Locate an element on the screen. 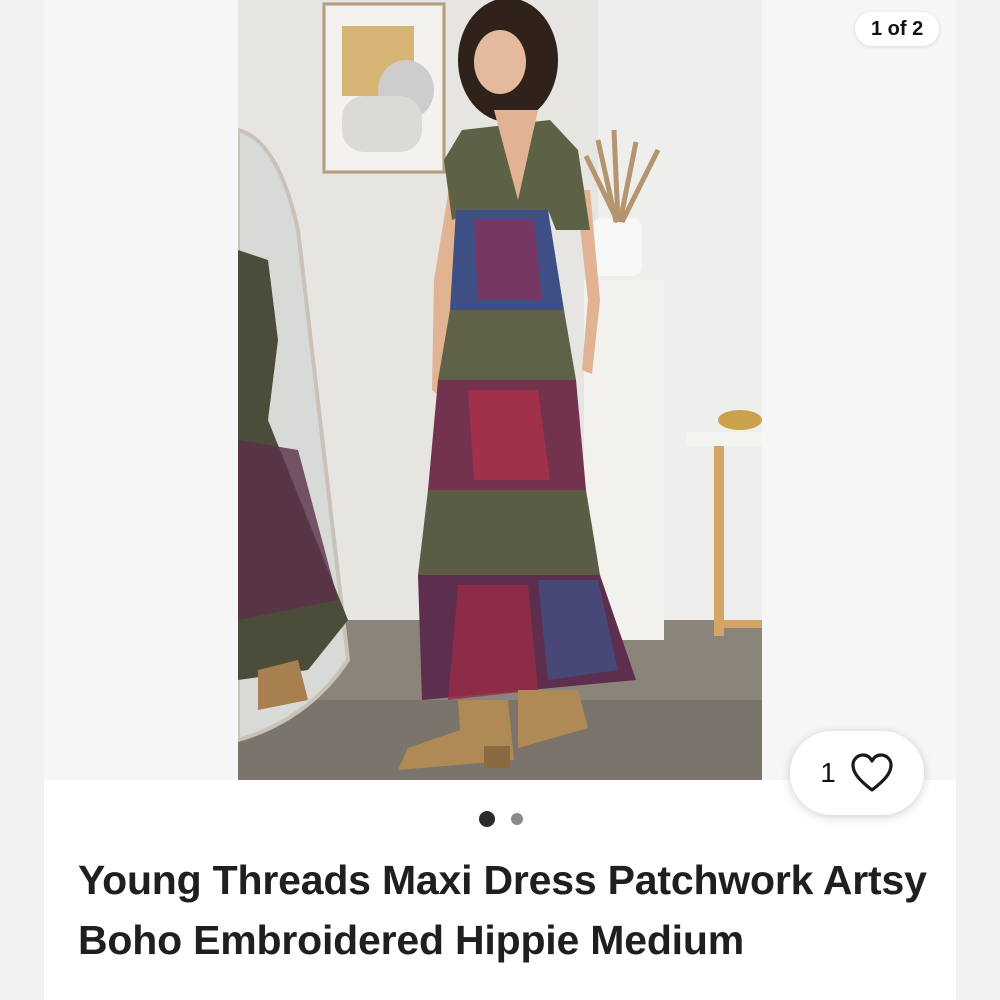 Image resolution: width=1000 pixels, height=1000 pixels. pagination-dots is located at coordinates (500, 819).